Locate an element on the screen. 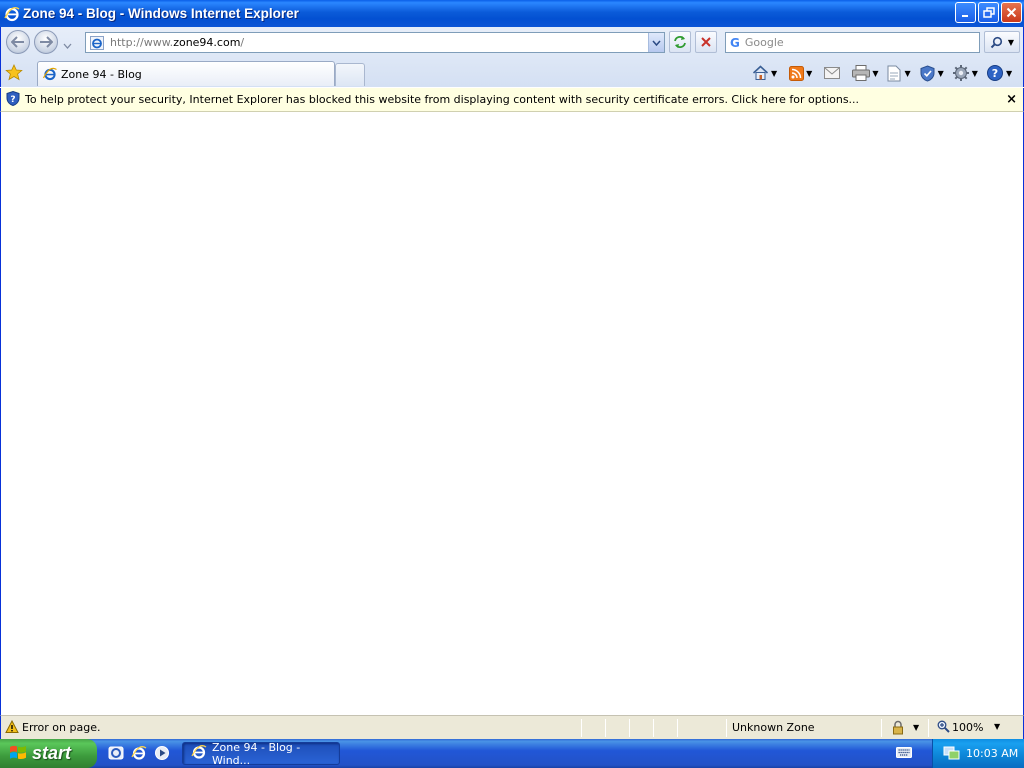 The image size is (1024, 768). page-icon is located at coordinates (894, 73).